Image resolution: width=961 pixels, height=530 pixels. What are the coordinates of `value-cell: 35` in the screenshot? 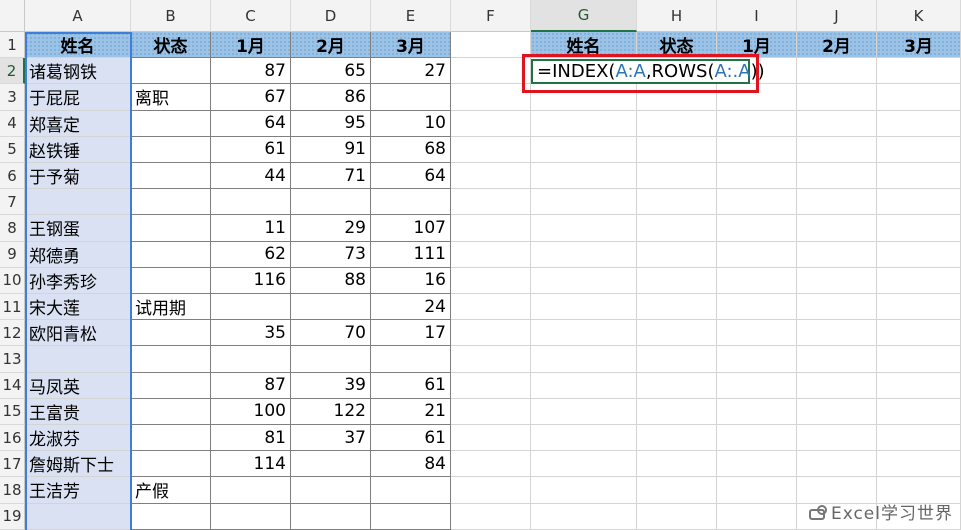 It's located at (251, 333).